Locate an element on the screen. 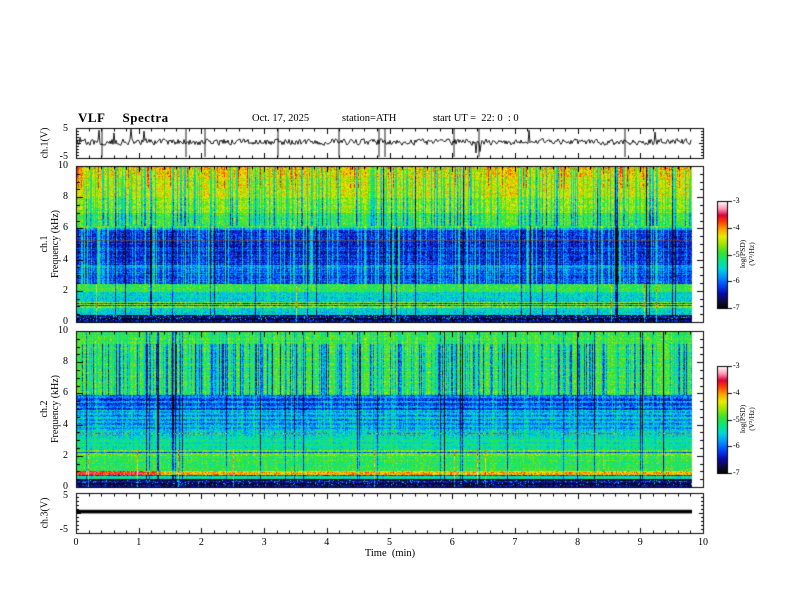 Image resolution: width=792 pixels, height=612 pixels. colorbar1-tick-label: -5 is located at coordinates (736, 254).